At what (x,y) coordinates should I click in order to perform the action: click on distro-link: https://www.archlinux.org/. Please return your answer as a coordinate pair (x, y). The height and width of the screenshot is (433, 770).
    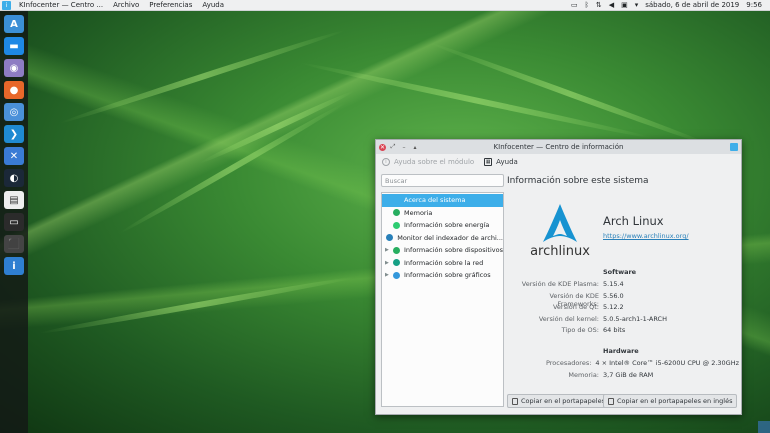
    Looking at the image, I should click on (646, 236).